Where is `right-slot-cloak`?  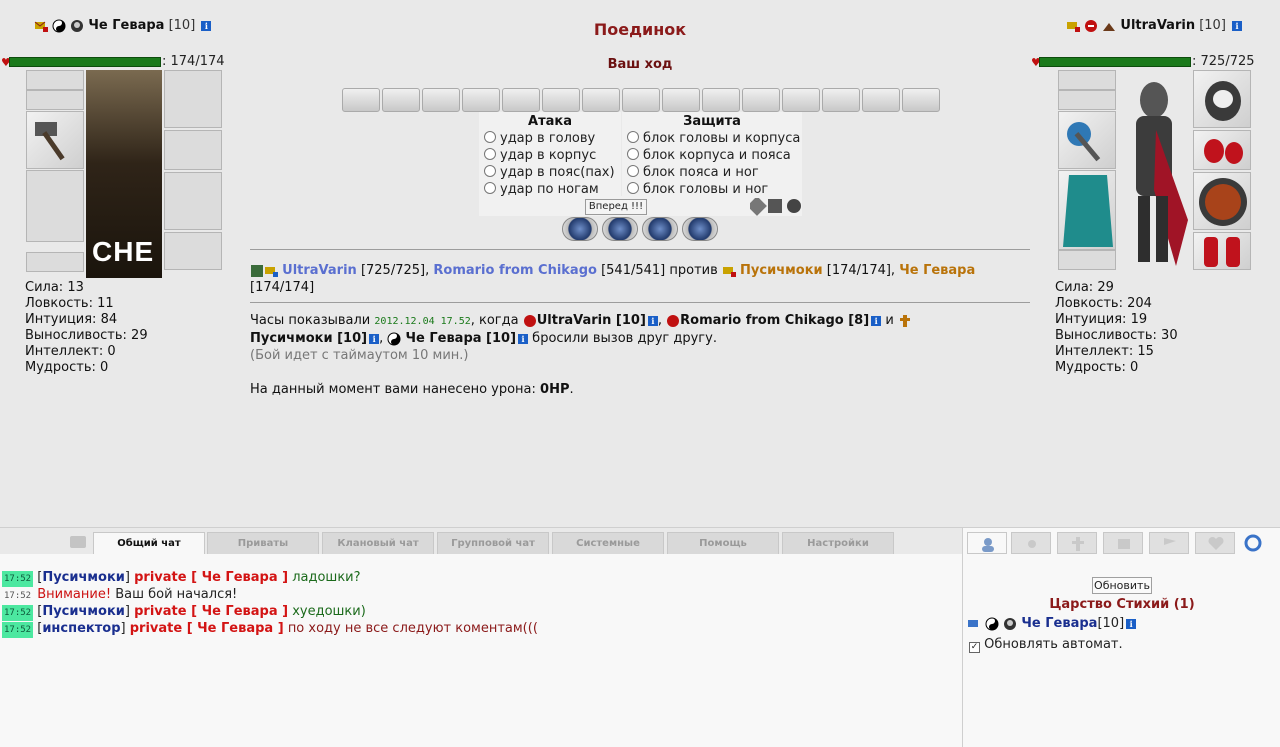
right-slot-cloak is located at coordinates (1087, 210).